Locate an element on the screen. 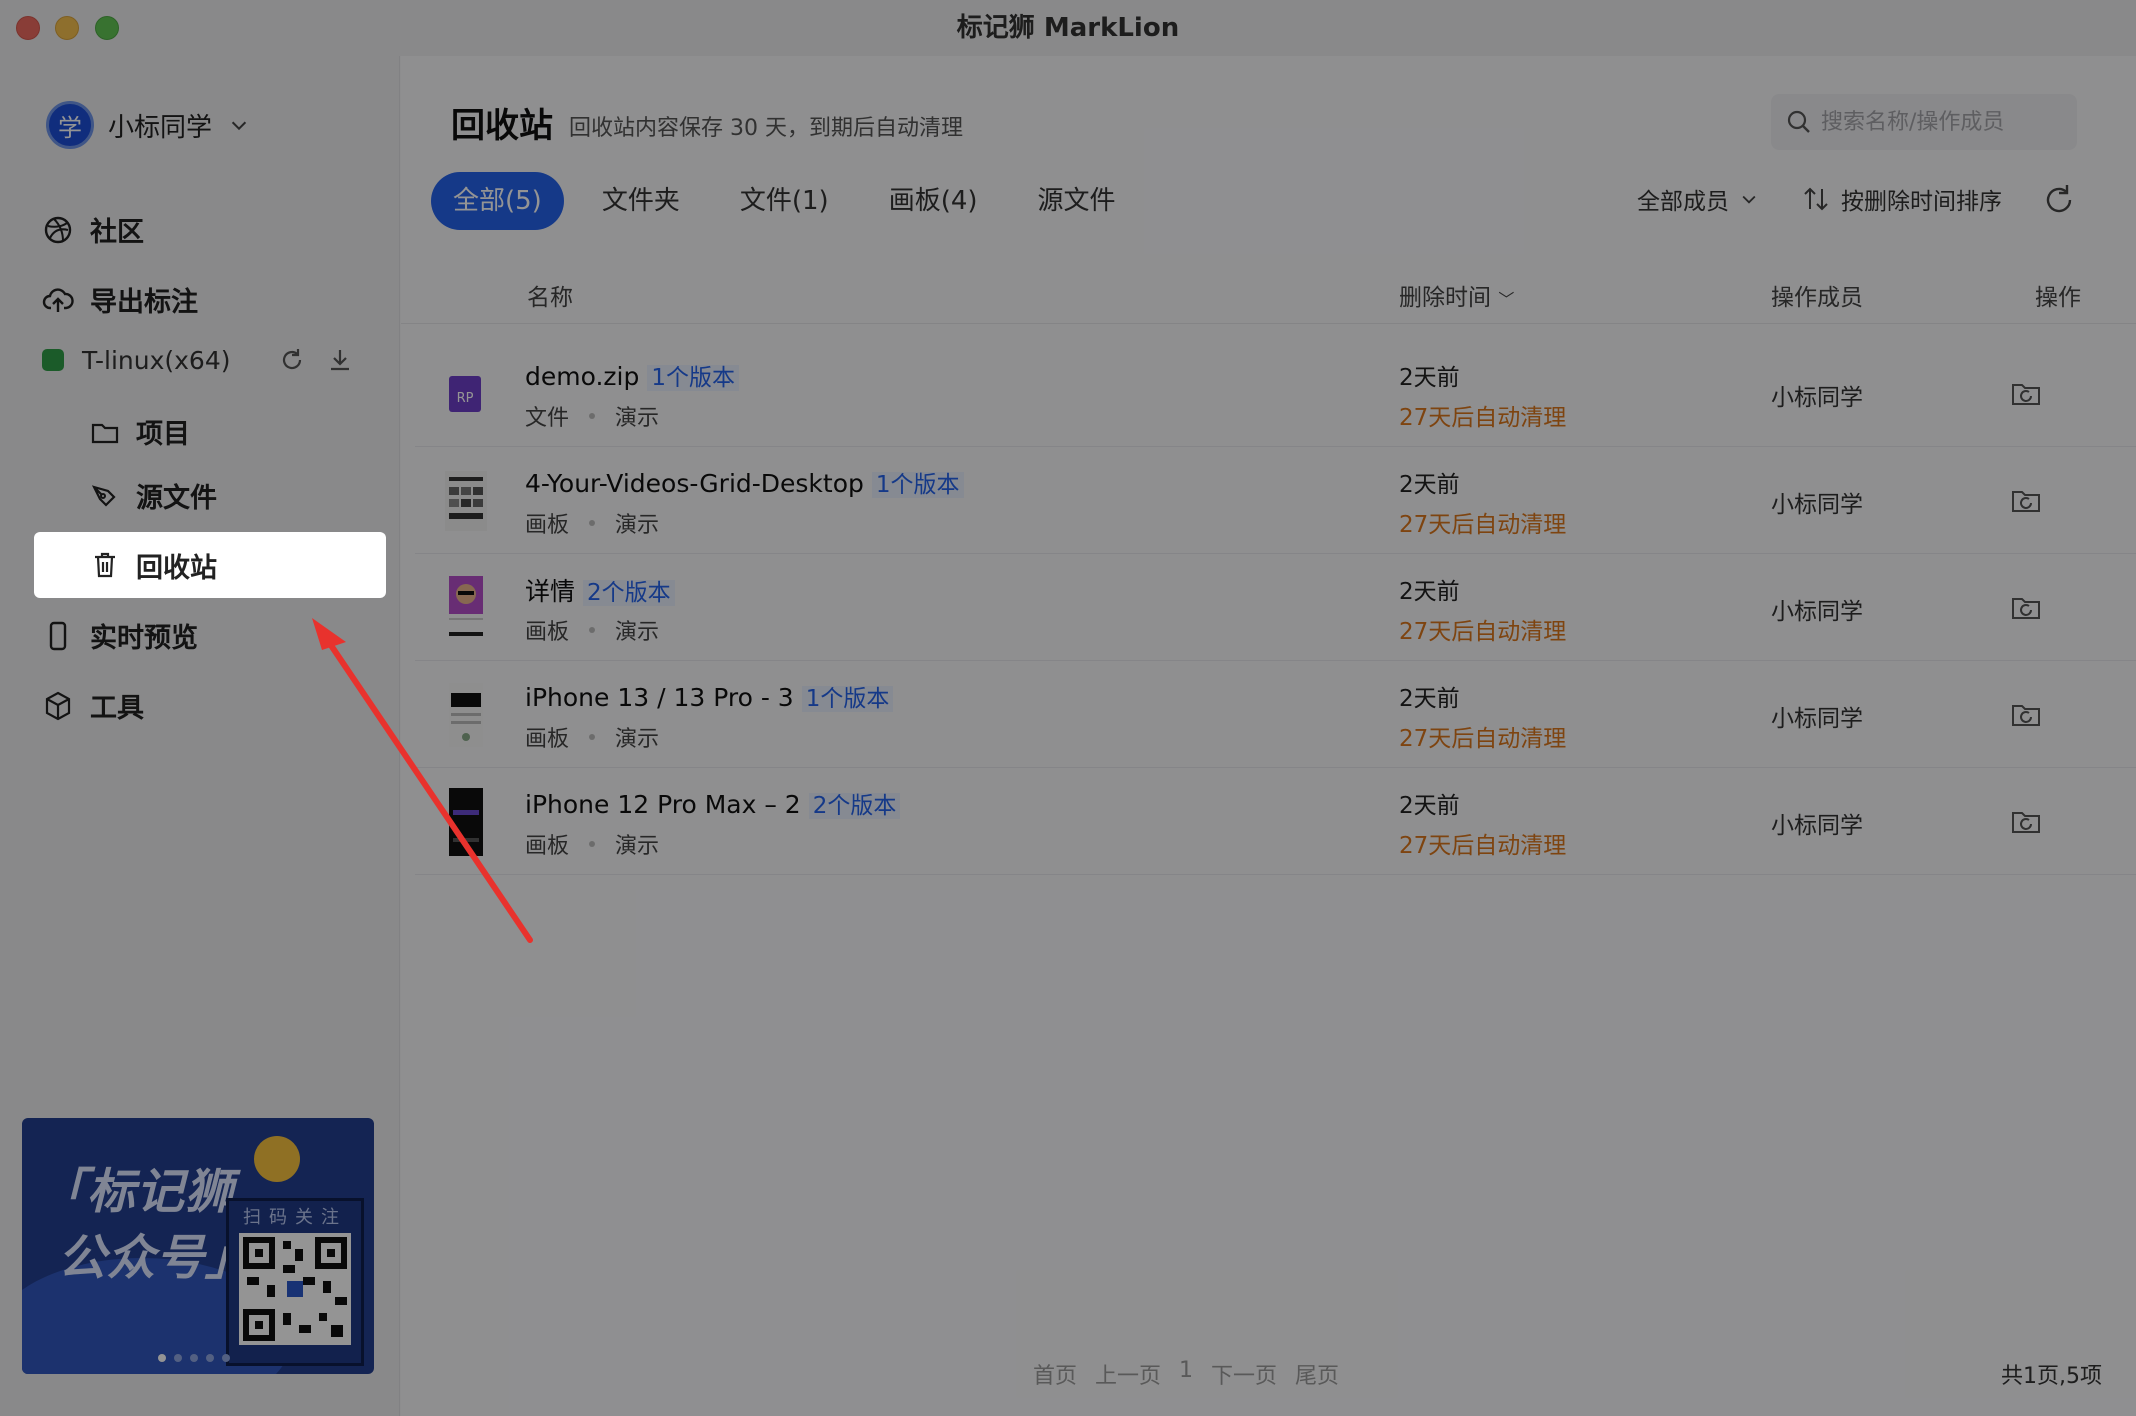 The image size is (2136, 1416). page-first: 首页 is located at coordinates (1055, 1374).